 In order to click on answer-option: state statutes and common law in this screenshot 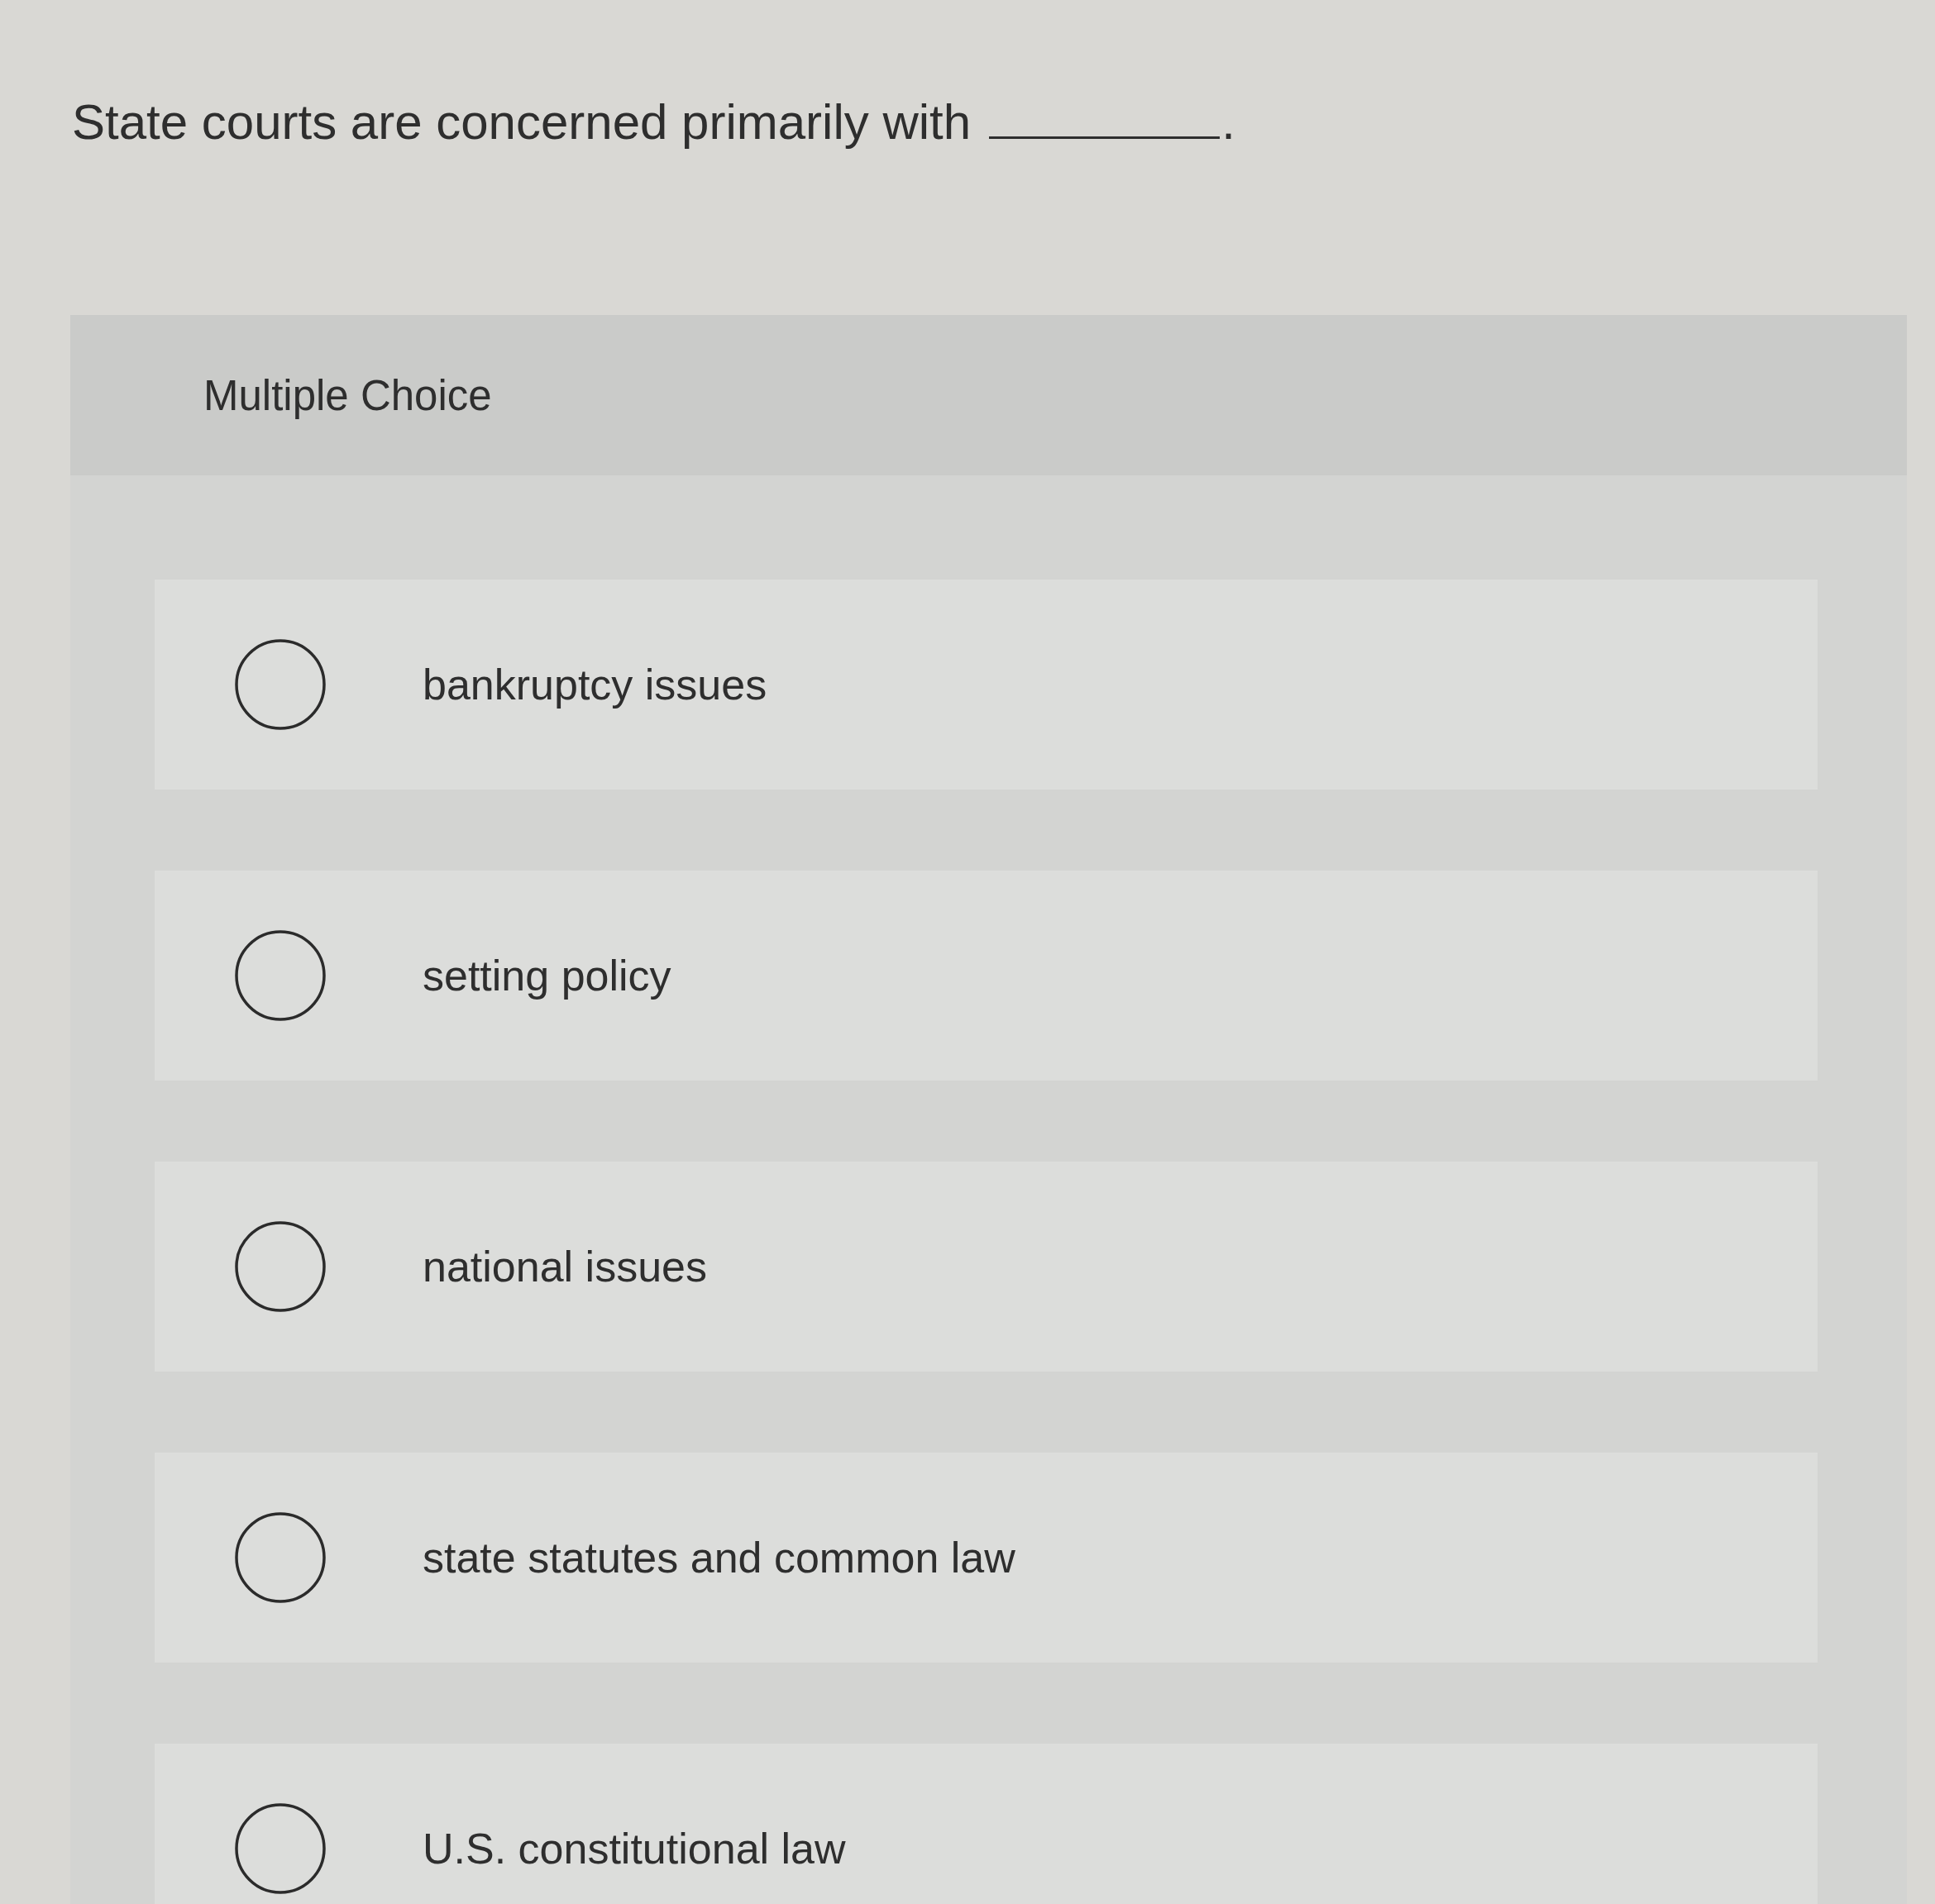, I will do `click(986, 1558)`.